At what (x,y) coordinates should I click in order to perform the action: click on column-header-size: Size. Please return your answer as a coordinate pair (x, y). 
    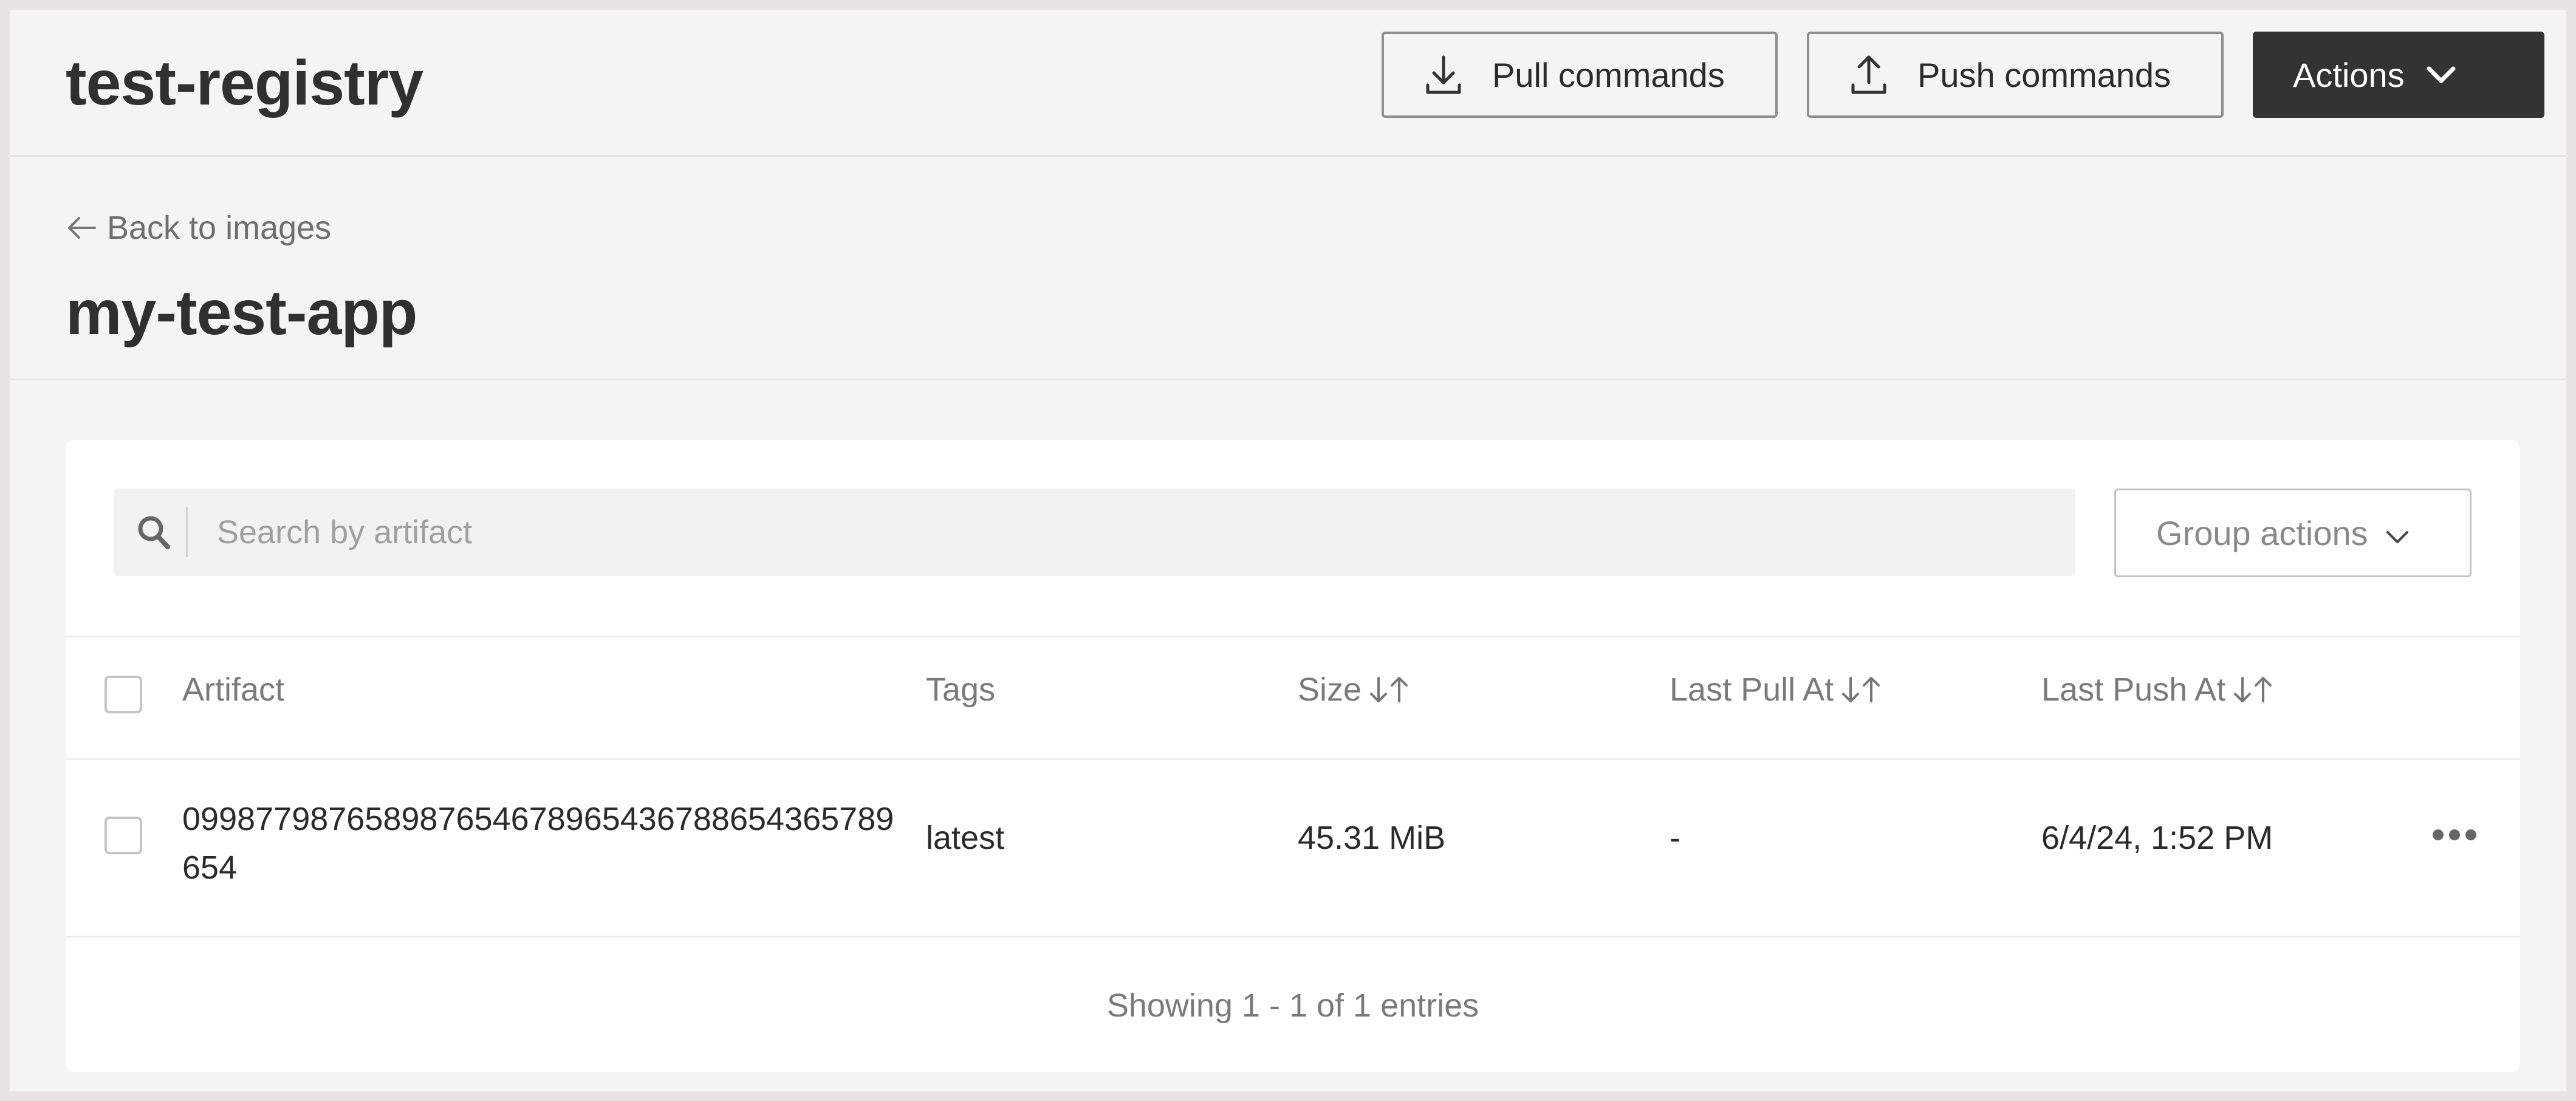
    Looking at the image, I should click on (1354, 690).